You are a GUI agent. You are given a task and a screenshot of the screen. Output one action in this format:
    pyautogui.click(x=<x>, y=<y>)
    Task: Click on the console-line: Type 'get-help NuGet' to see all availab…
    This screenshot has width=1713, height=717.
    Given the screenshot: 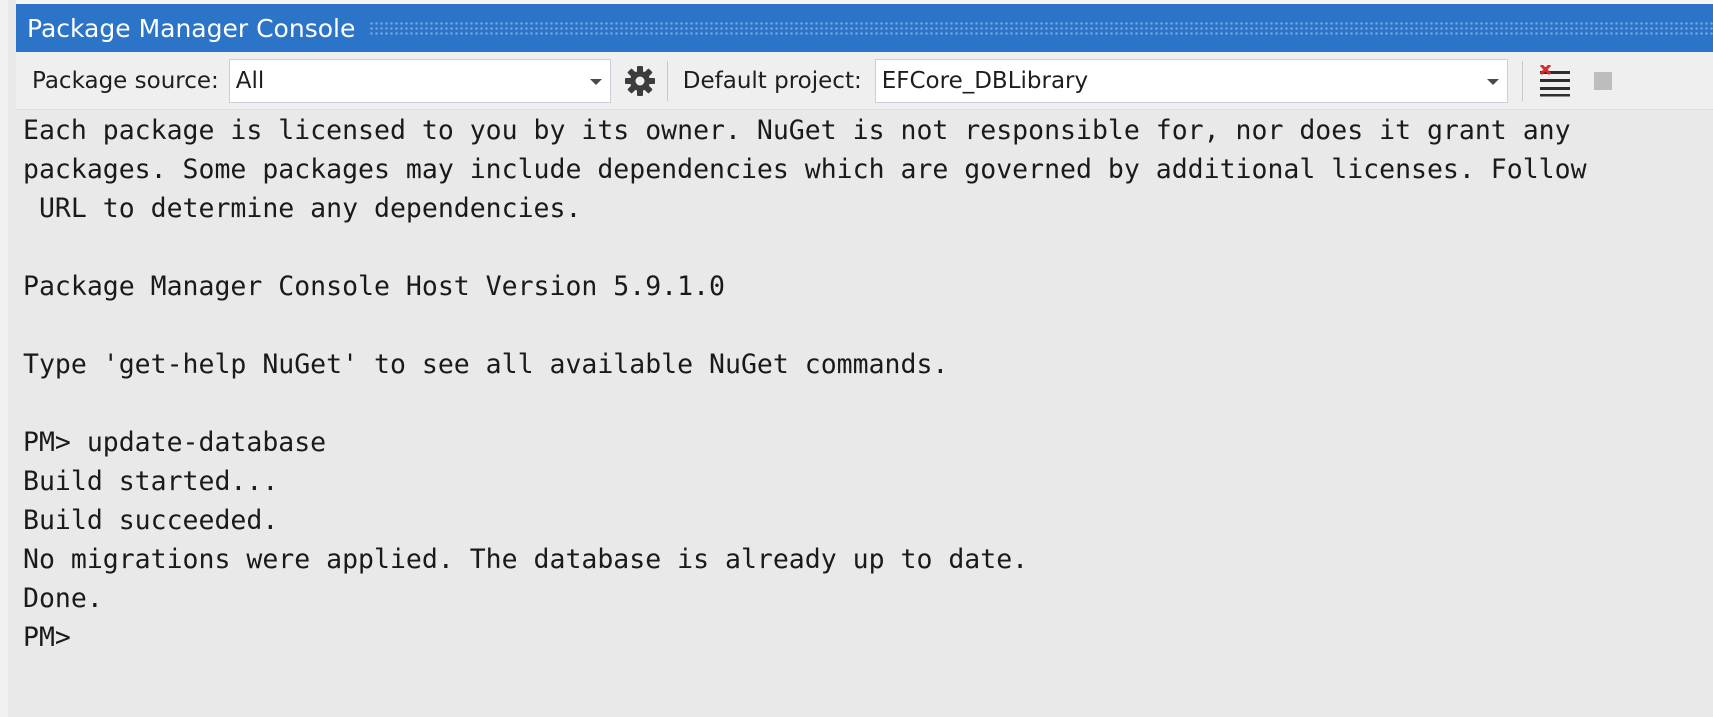 What is the action you would take?
    pyautogui.click(x=486, y=364)
    